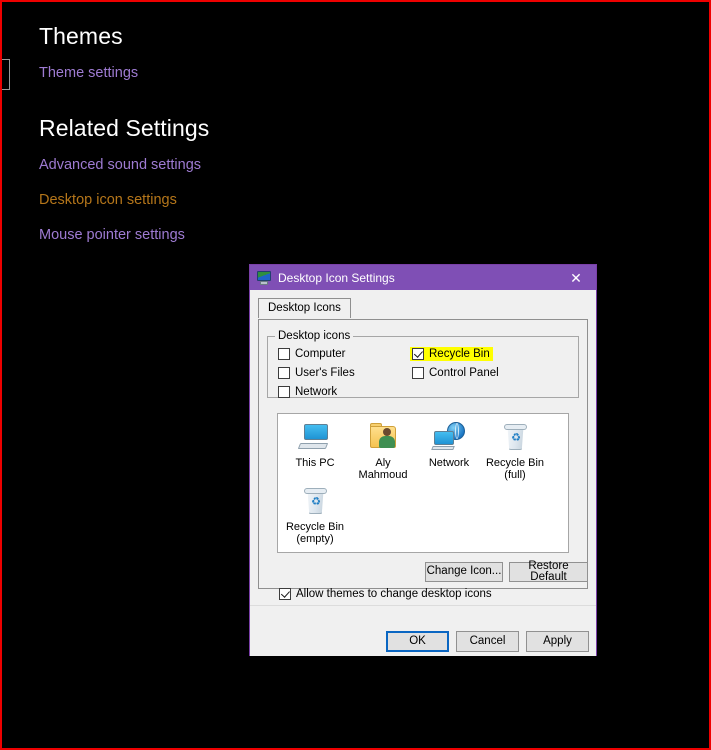 The width and height of the screenshot is (711, 750). I want to click on preview-icon-recycle-bin-empty-label-line2: (empty), so click(315, 539).